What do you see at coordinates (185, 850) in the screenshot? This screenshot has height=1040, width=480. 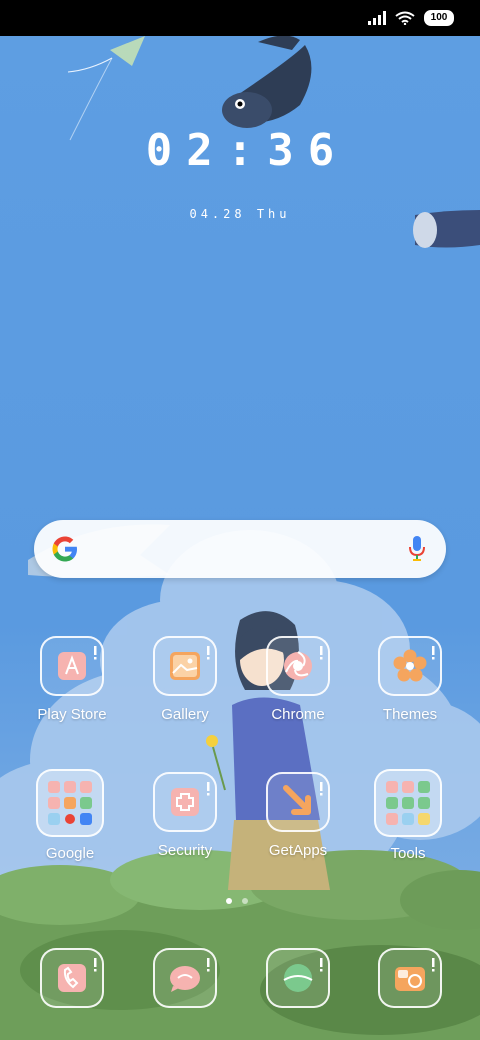 I see `app-label: Security` at bounding box center [185, 850].